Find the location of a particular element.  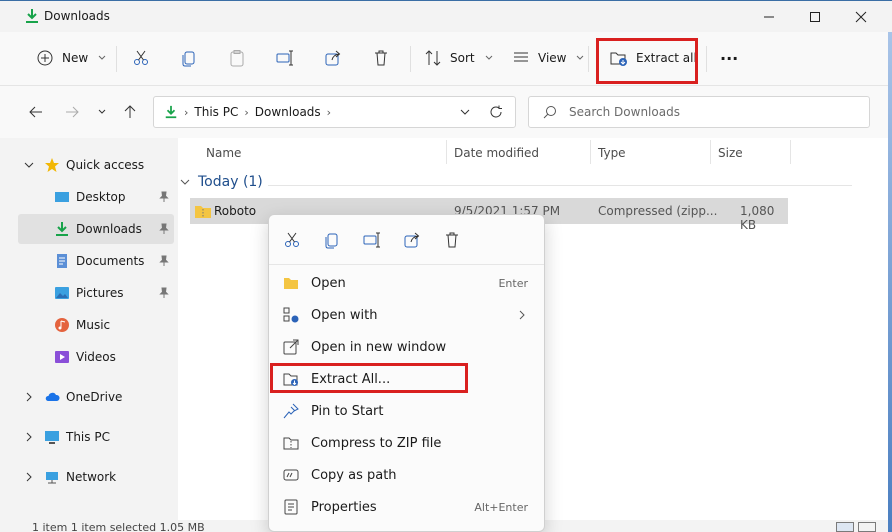

open-new-window-icon is located at coordinates (291, 347).